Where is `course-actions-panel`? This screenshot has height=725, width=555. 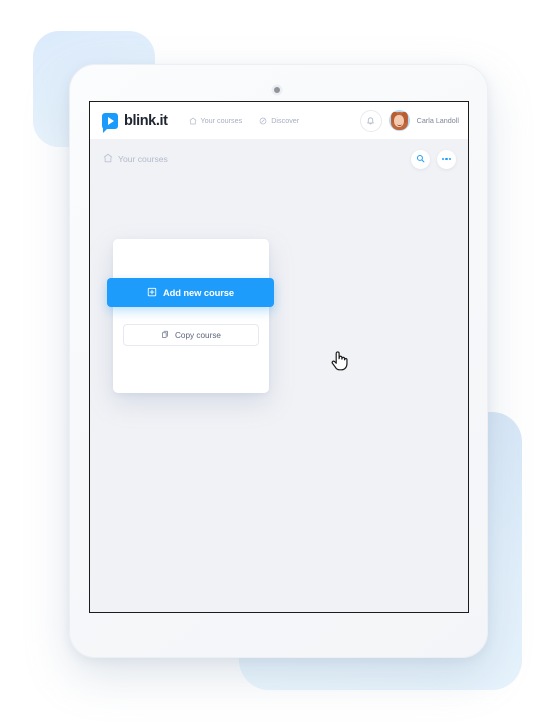 course-actions-panel is located at coordinates (191, 316).